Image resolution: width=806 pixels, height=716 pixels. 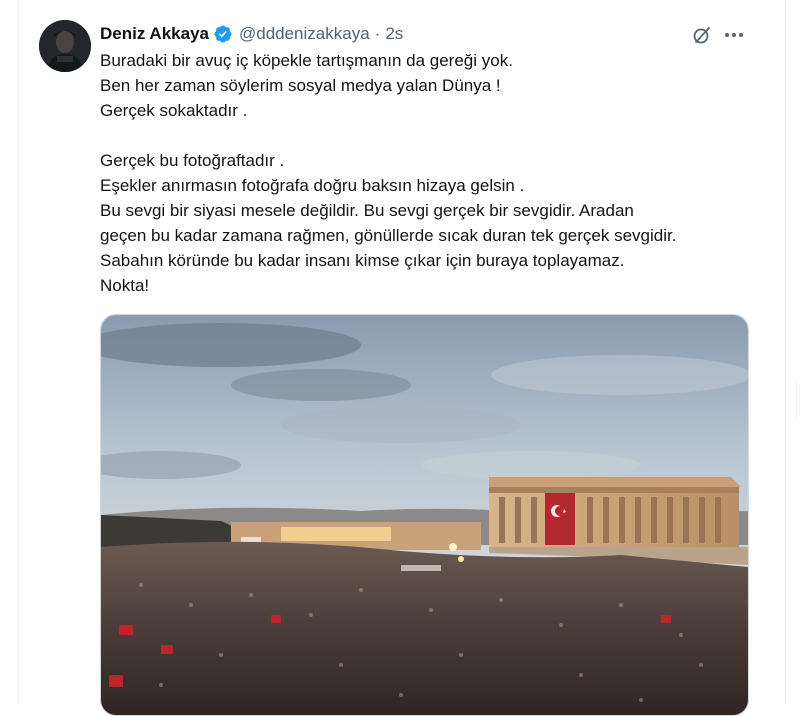 I want to click on verified-badge-icon, so click(x=223, y=34).